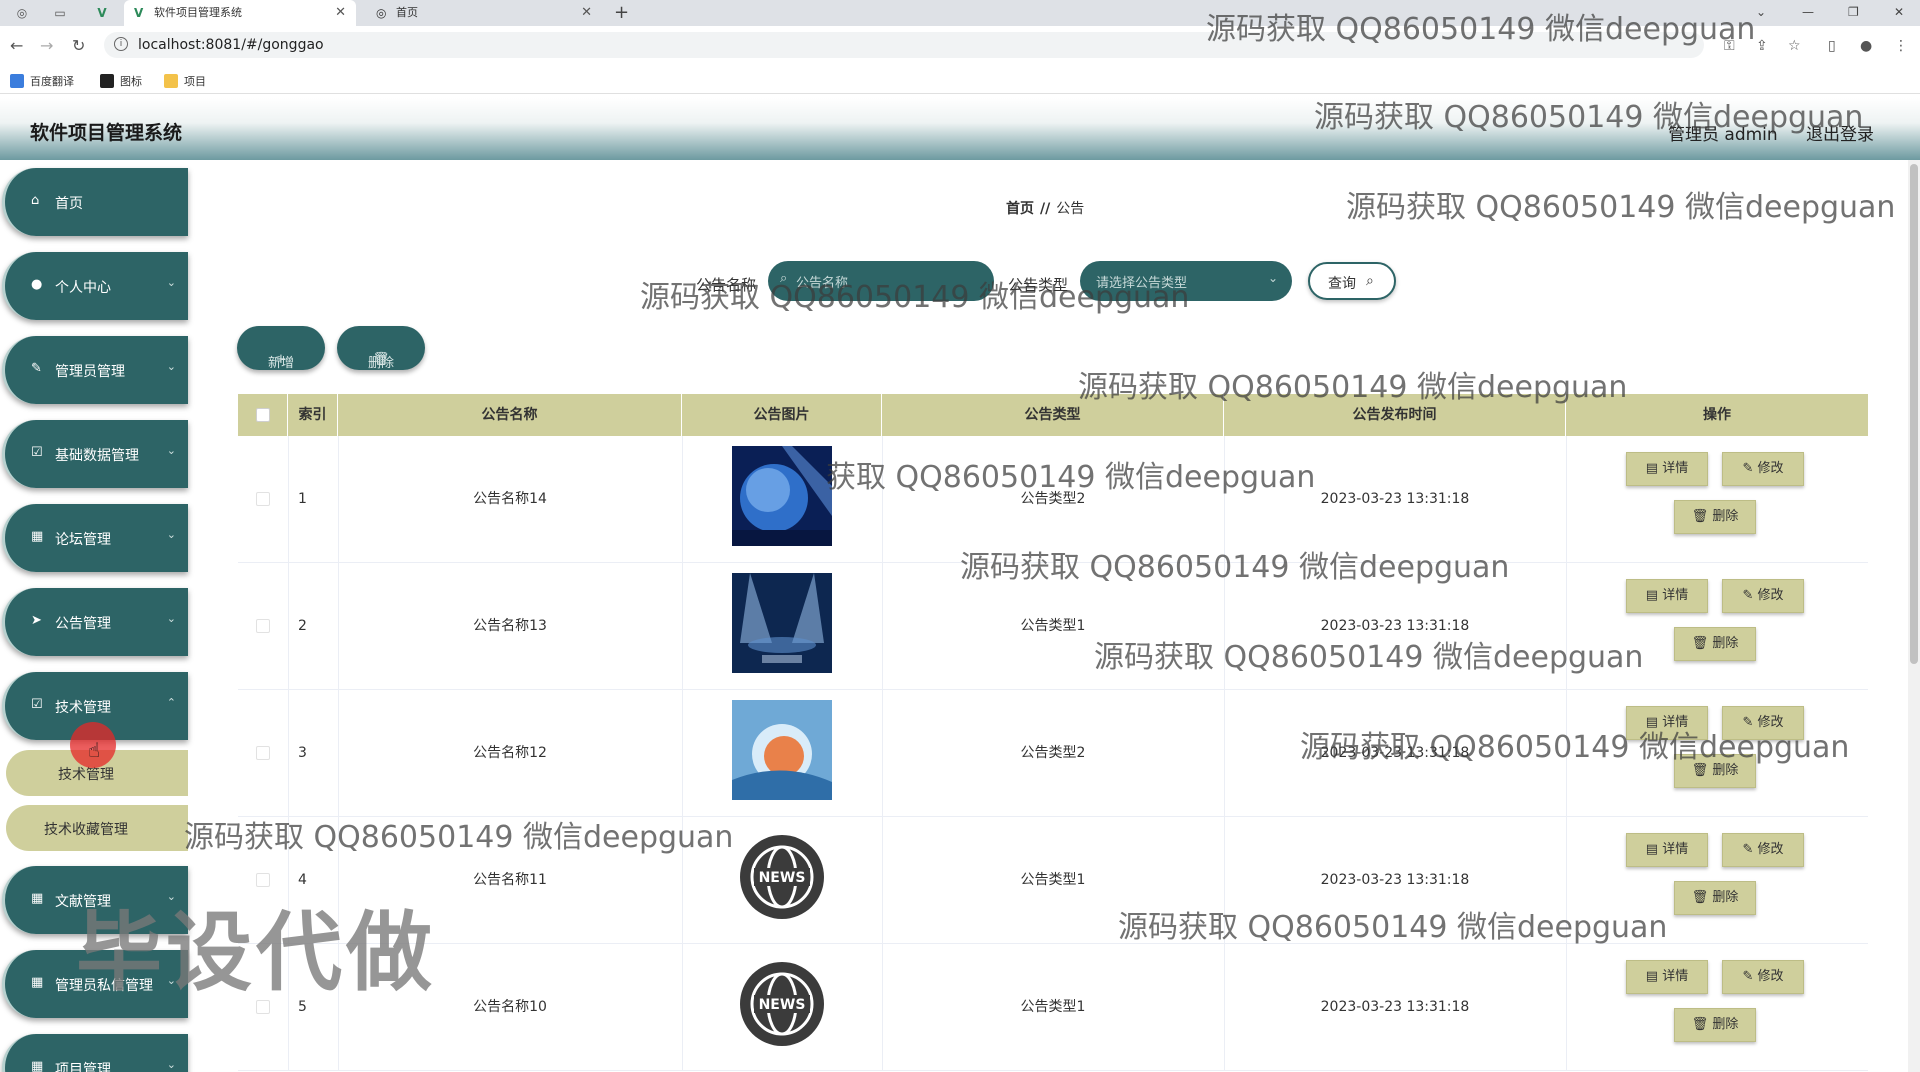  I want to click on cell-type: 公告类型1, so click(1053, 1007).